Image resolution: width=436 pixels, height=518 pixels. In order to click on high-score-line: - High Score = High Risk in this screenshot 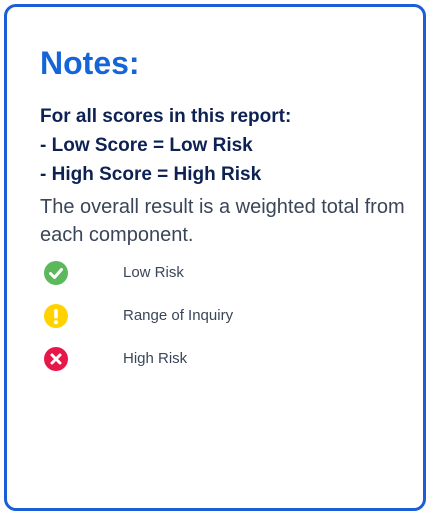, I will do `click(151, 174)`.